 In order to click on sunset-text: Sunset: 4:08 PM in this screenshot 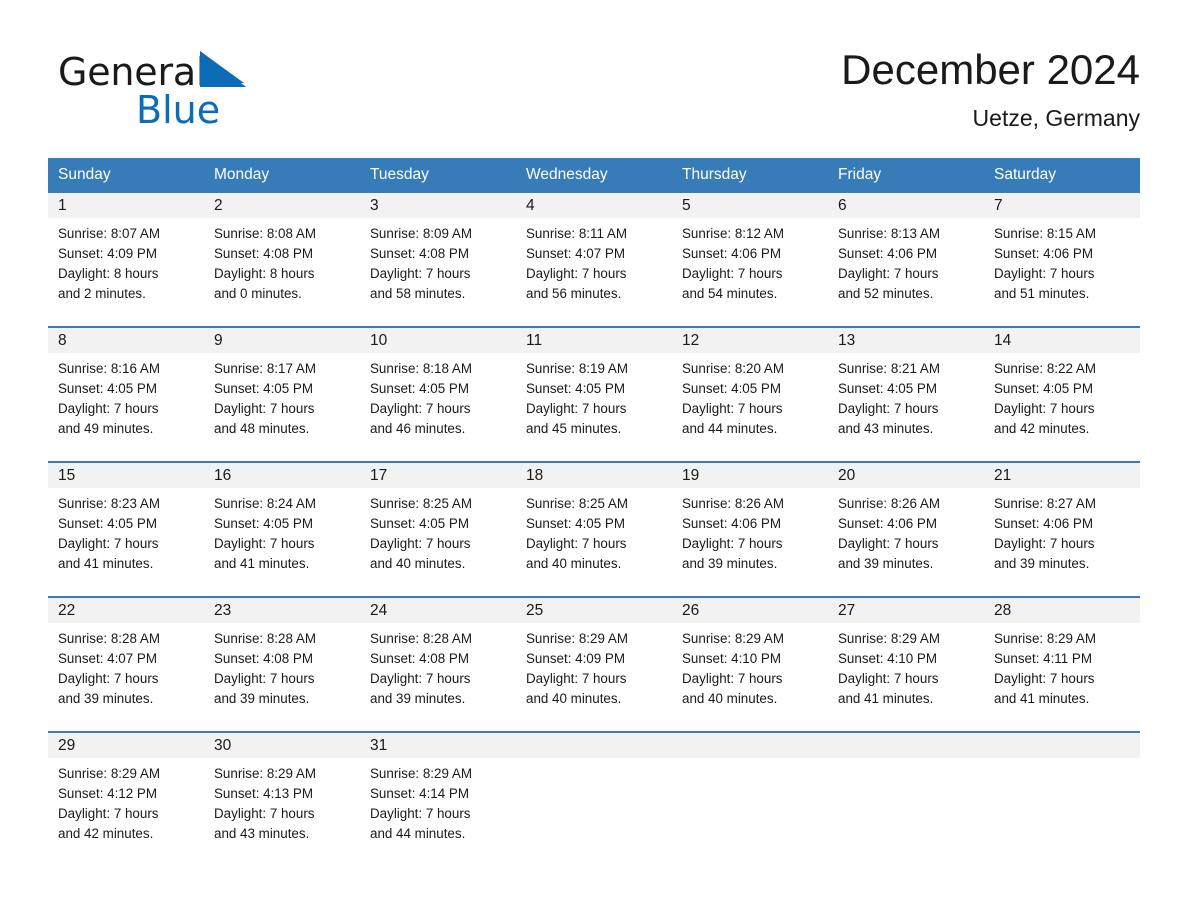, I will do `click(419, 658)`.